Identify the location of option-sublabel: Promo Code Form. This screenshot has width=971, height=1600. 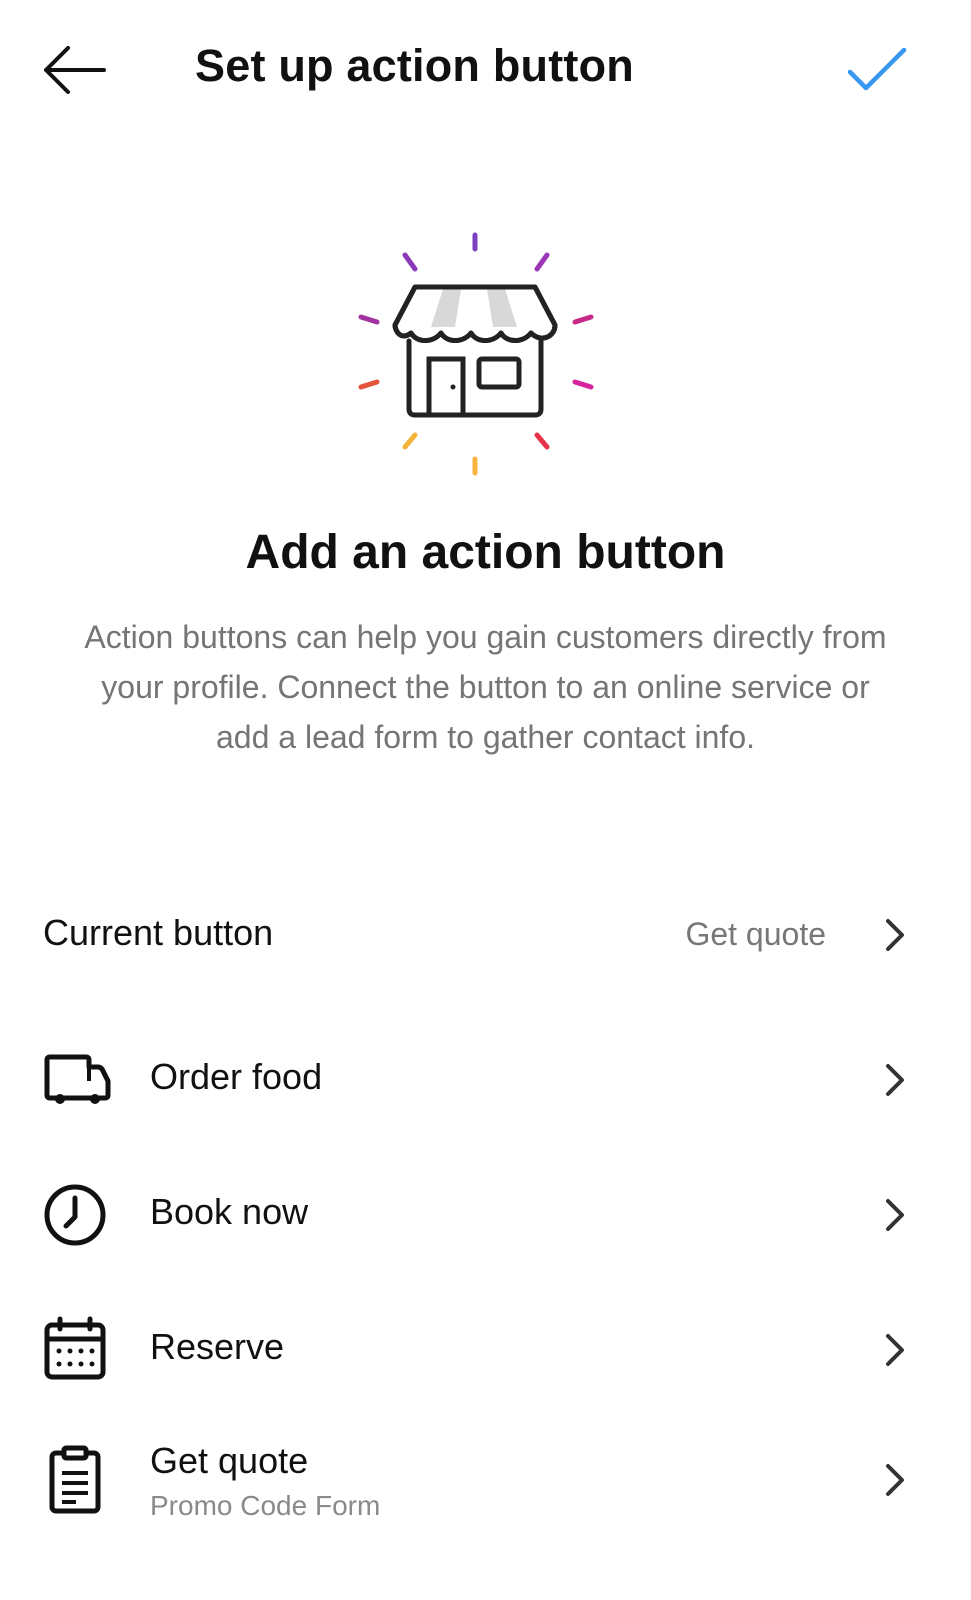
(265, 1505).